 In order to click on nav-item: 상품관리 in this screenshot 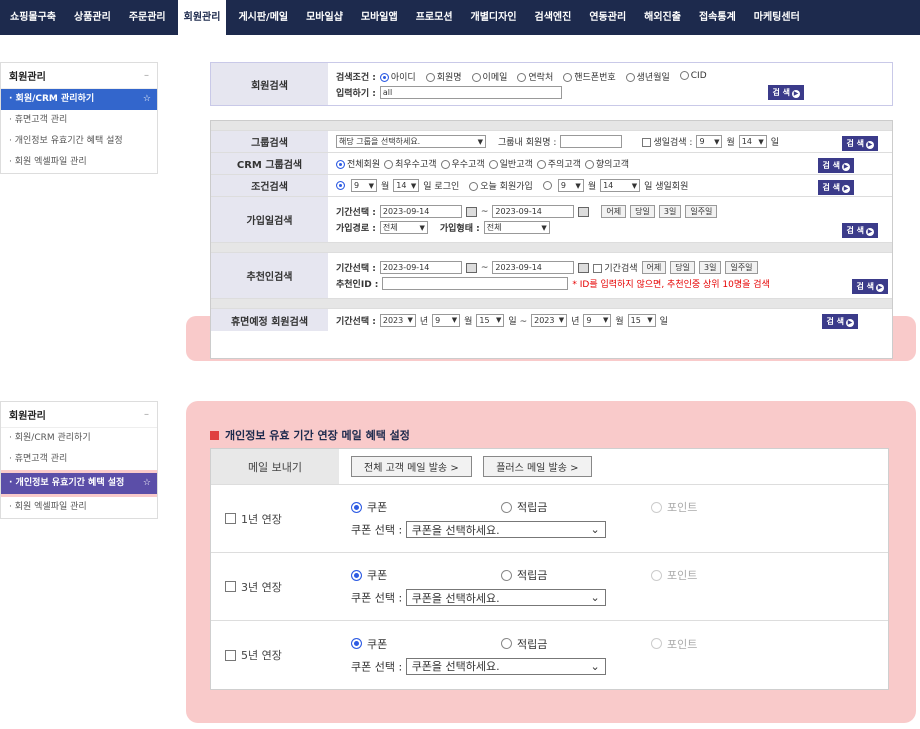, I will do `click(92, 17)`.